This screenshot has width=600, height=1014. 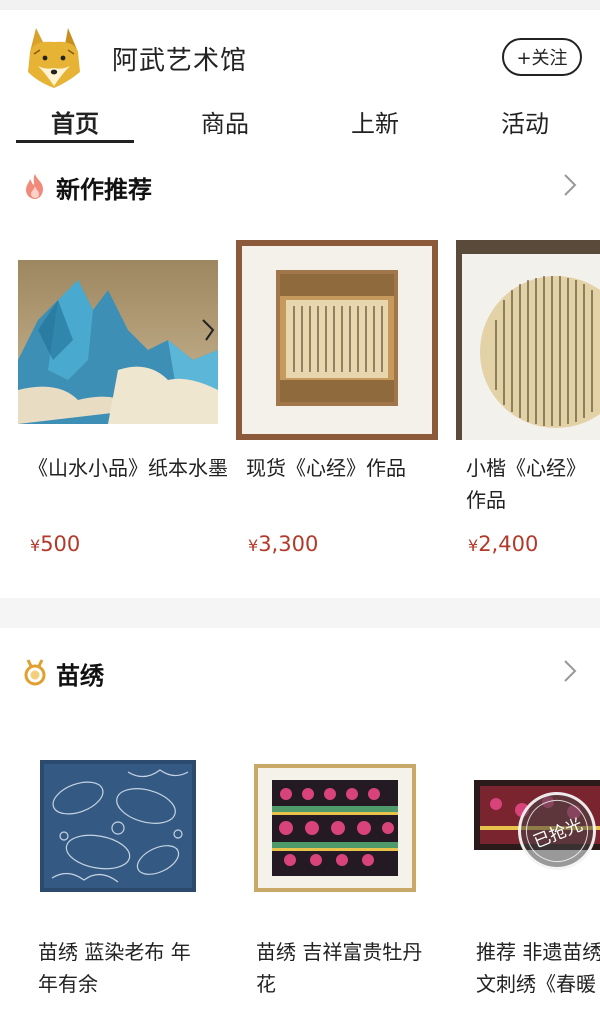 What do you see at coordinates (104, 190) in the screenshot?
I see `section-title: 新作推荐` at bounding box center [104, 190].